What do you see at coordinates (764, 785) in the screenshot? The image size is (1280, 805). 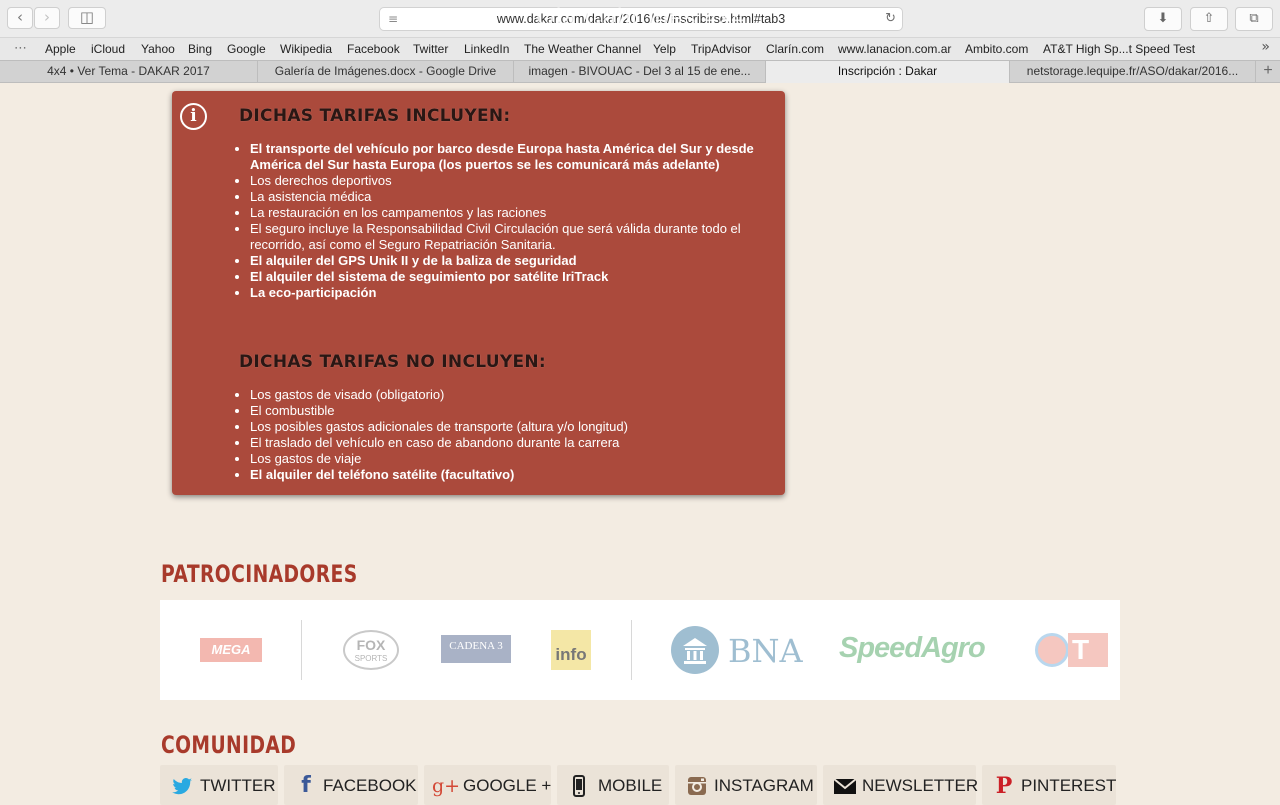 I see `instagram-label: INSTAGRAM` at bounding box center [764, 785].